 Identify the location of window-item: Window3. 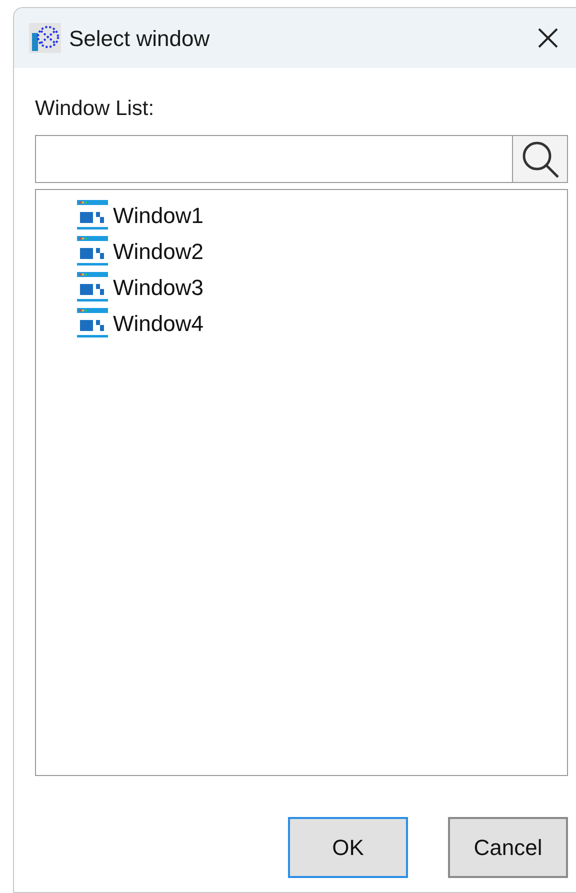
(158, 287).